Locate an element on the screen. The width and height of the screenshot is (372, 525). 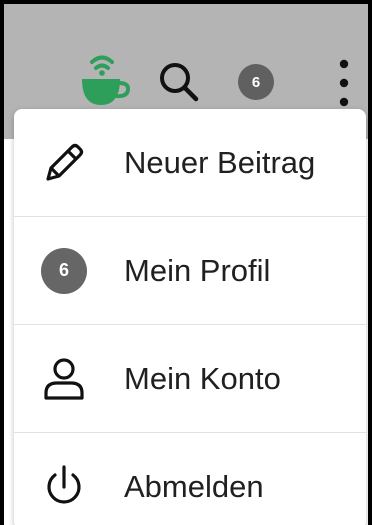
coffee-cup-icon is located at coordinates (104, 79).